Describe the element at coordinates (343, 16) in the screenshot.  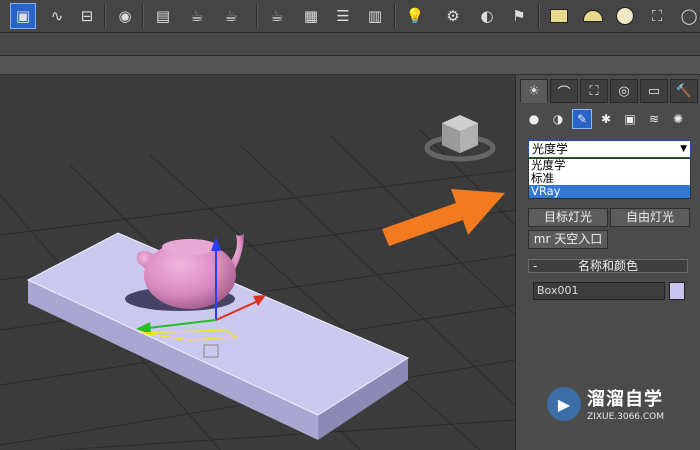
I see `list-icon: ☰` at that location.